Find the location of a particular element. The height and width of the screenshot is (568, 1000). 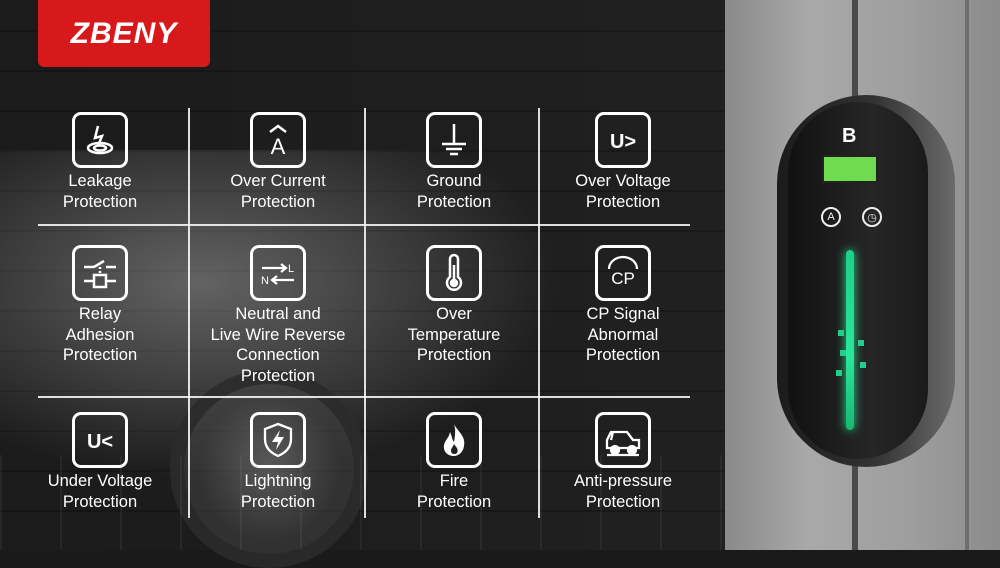

feature-over-voltage-protection: U> Over Voltage Protection is located at coordinates (623, 162).